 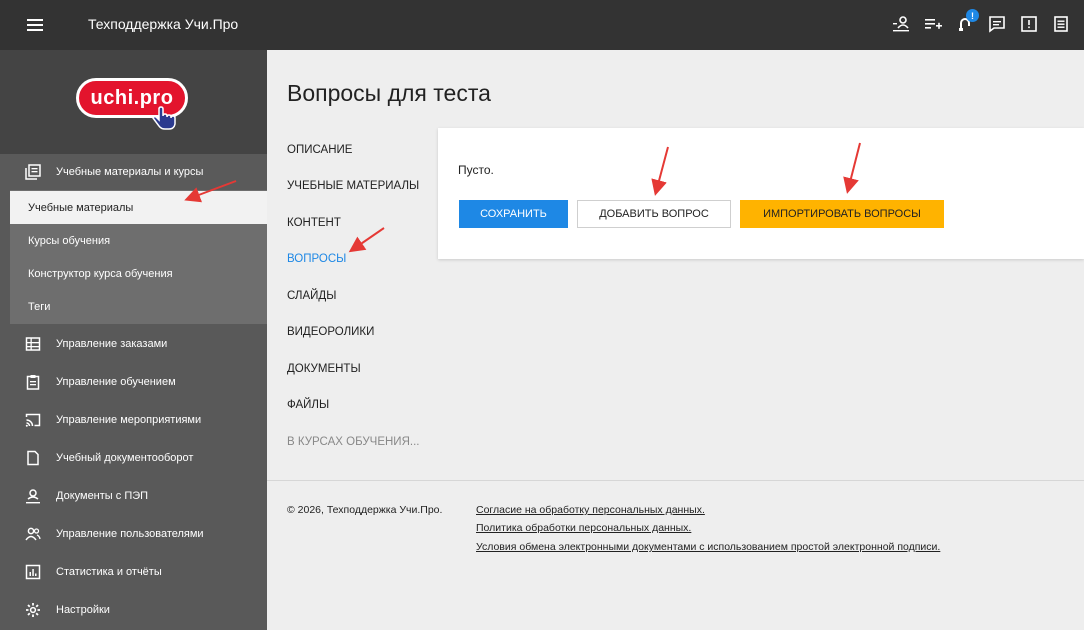 I want to click on help-notification-icon: !, so click(x=966, y=22).